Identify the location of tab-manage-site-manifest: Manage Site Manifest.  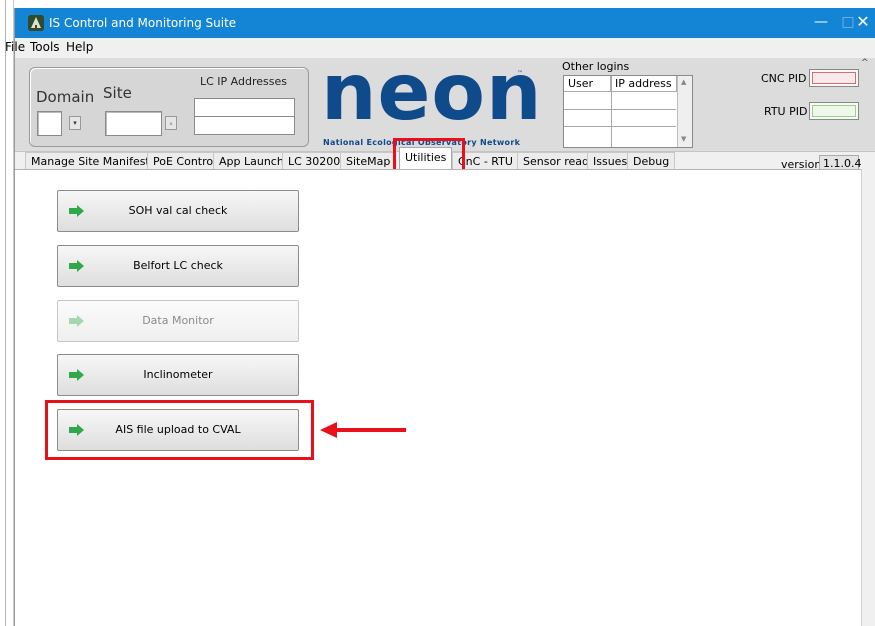
(90, 161).